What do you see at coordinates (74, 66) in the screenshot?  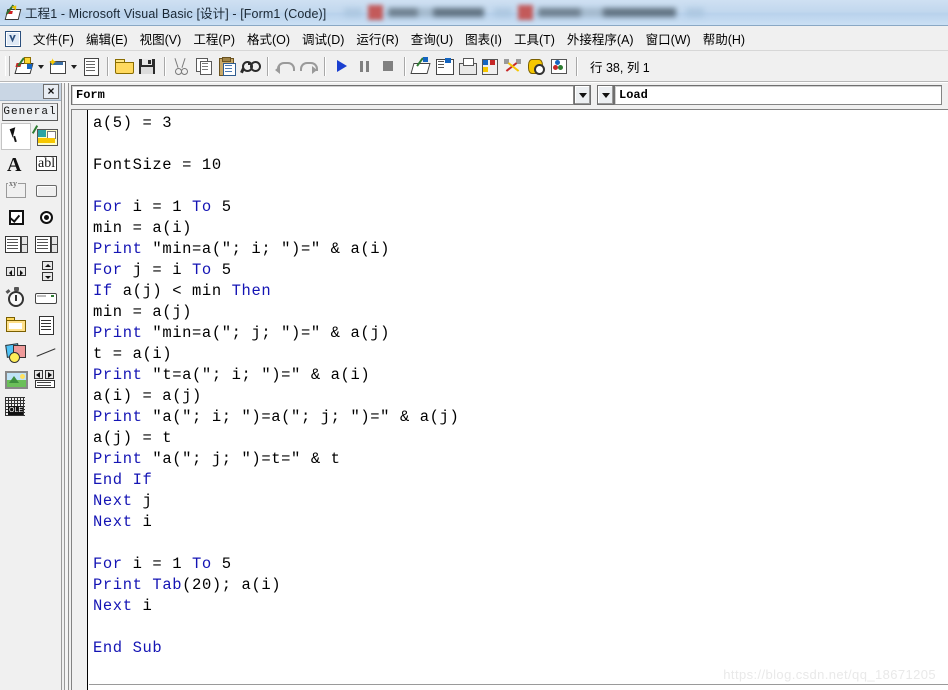 I see `add-form-dropdown-arrow-icon` at bounding box center [74, 66].